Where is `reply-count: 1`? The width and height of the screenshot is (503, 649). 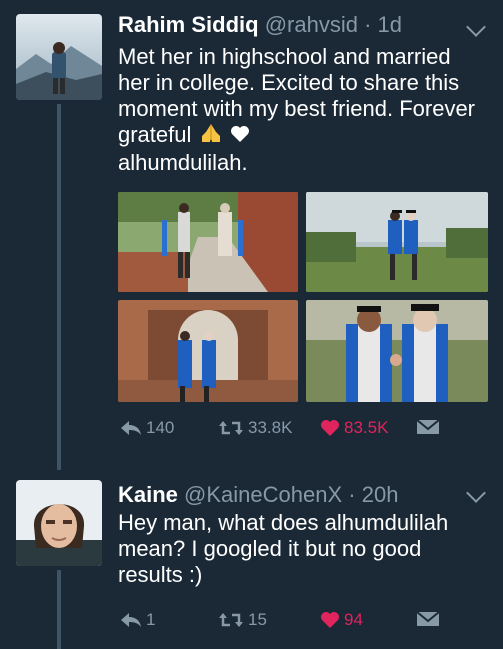 reply-count: 1 is located at coordinates (151, 619).